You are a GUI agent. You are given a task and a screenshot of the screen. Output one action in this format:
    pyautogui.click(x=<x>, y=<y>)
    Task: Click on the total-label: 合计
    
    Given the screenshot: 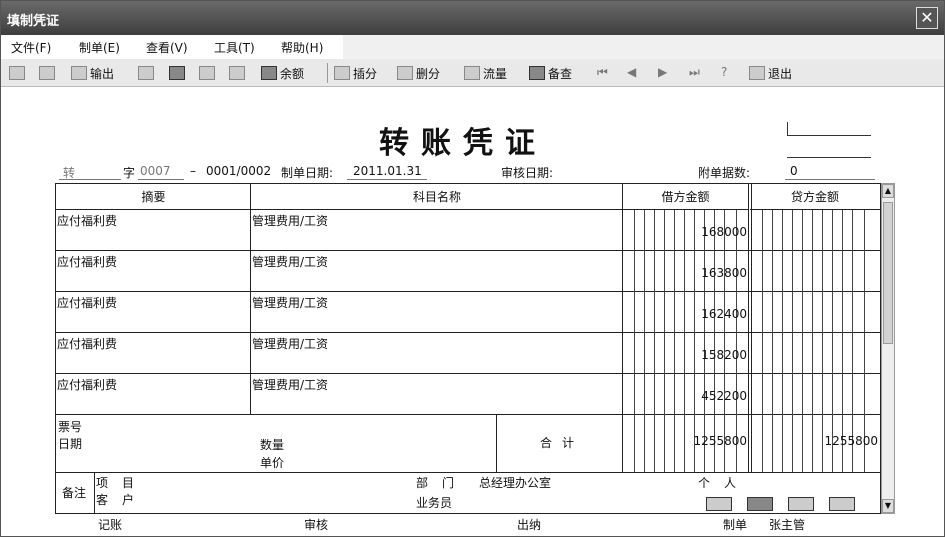 What is the action you would take?
    pyautogui.click(x=562, y=443)
    